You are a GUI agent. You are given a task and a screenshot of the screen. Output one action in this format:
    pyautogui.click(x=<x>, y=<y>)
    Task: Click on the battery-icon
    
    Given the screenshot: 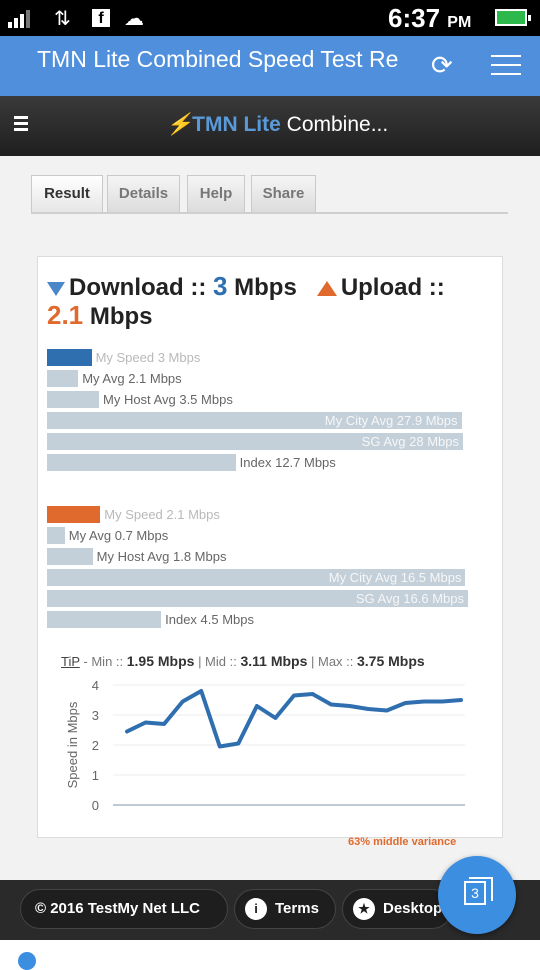 What is the action you would take?
    pyautogui.click(x=513, y=17)
    